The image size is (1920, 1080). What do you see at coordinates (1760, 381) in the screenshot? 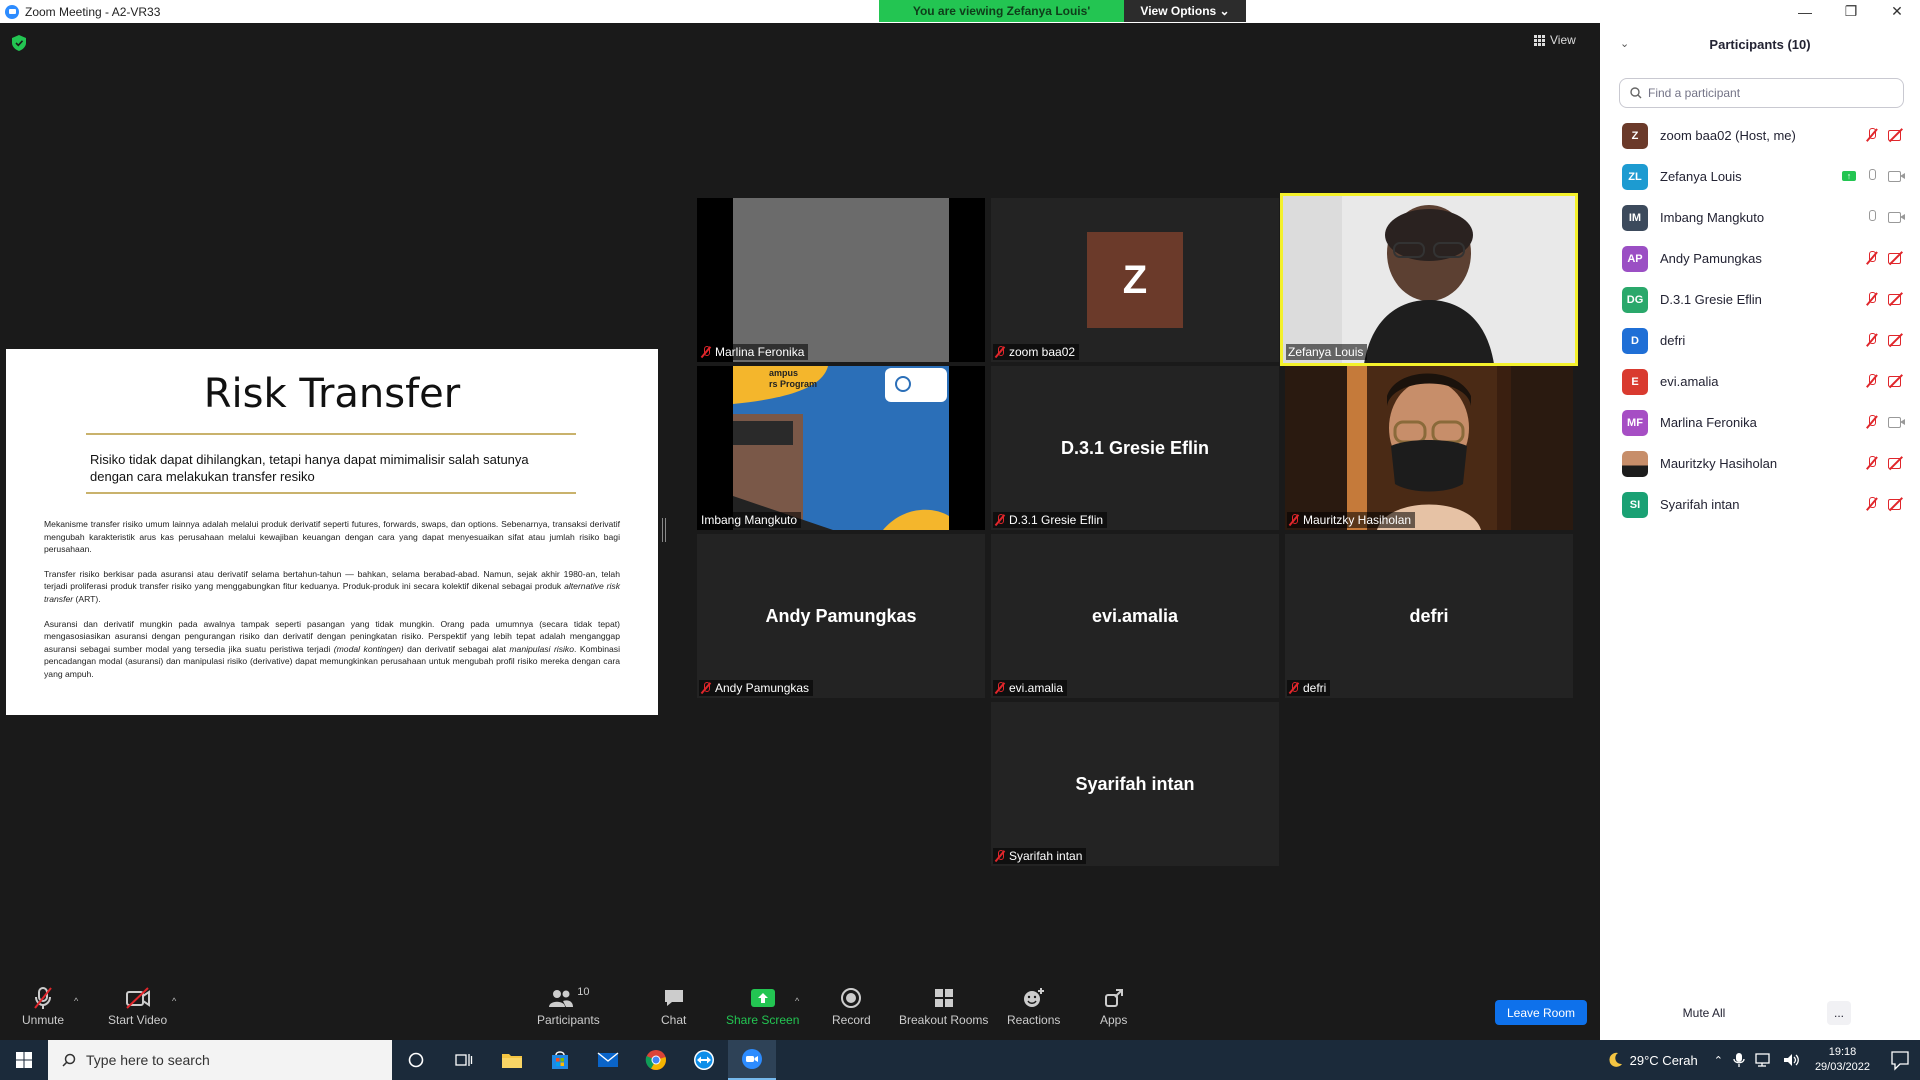
I see `participant-row: Eevi.amalia` at bounding box center [1760, 381].